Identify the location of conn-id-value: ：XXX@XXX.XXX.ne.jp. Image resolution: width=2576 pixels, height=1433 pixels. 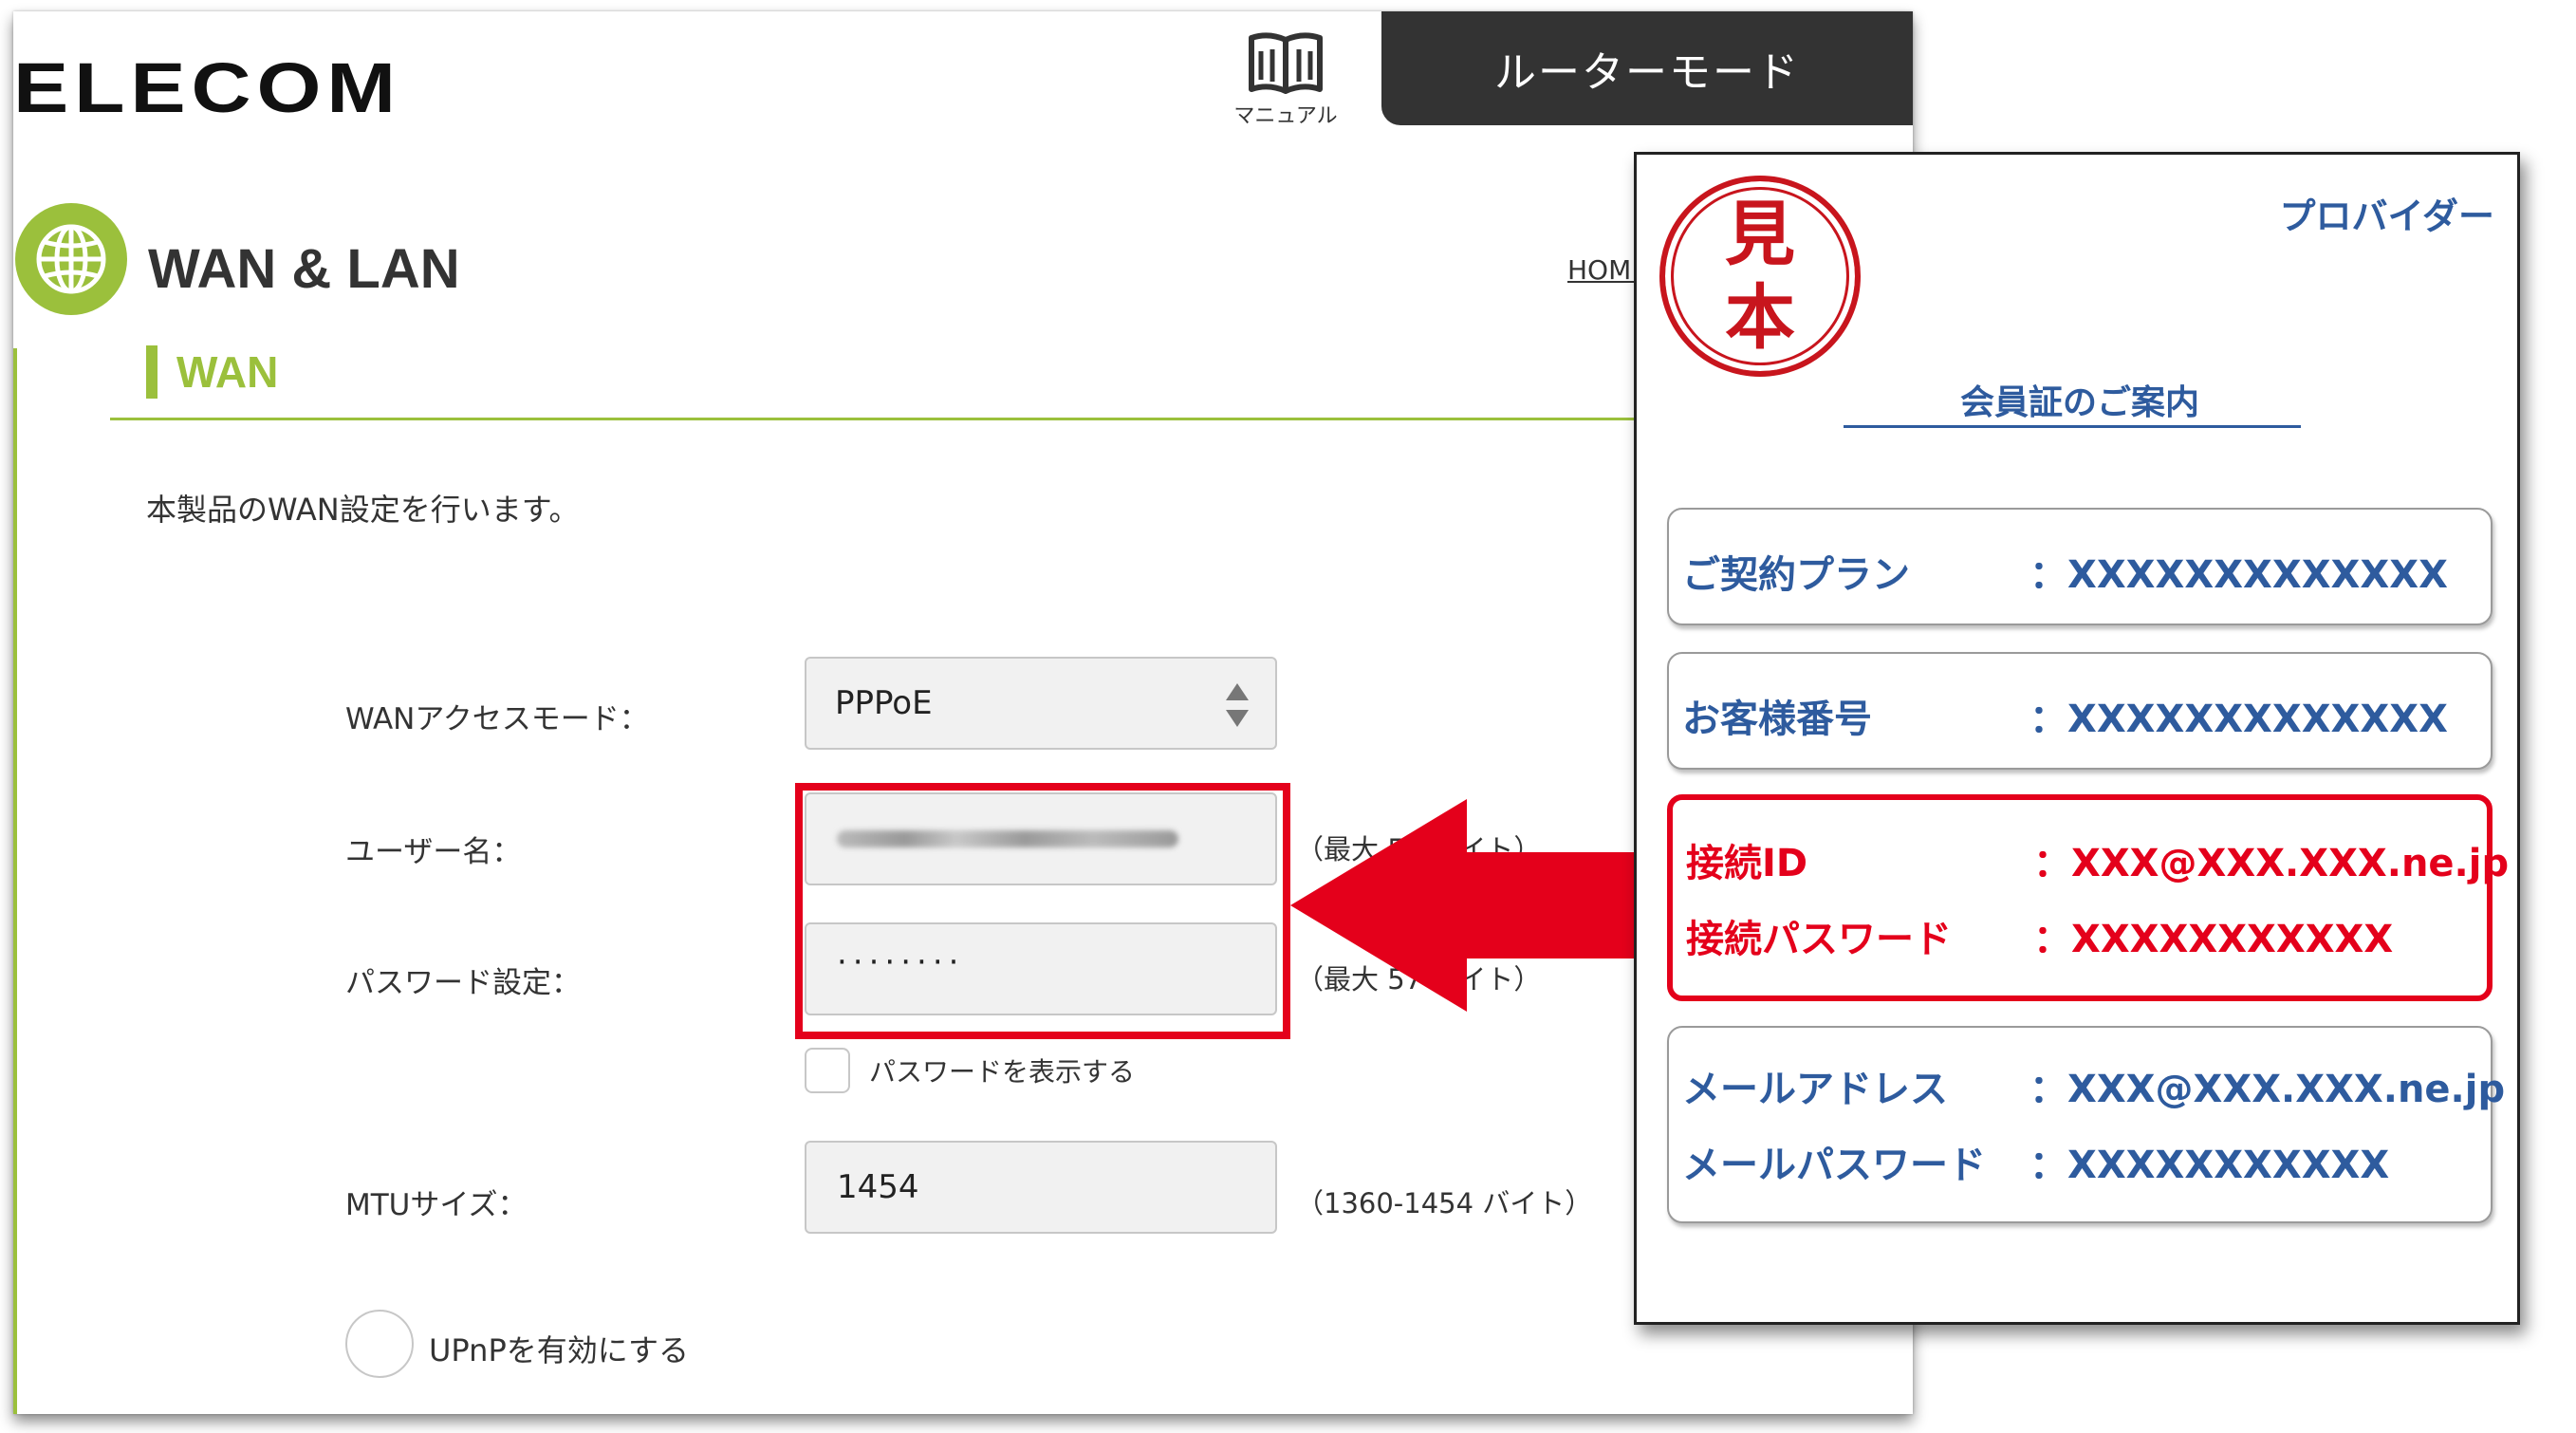
(2271, 863).